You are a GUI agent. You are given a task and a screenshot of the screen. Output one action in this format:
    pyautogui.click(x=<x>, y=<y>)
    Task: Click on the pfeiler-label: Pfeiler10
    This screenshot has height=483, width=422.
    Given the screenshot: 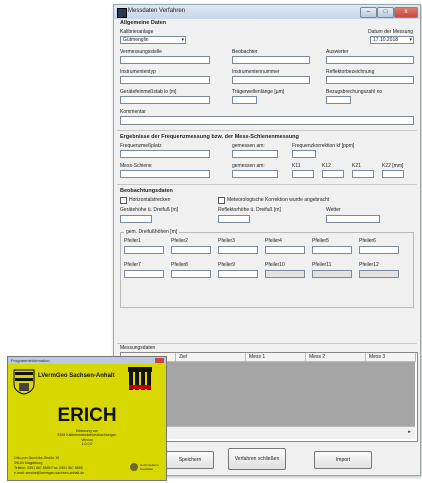 What is the action you would take?
    pyautogui.click(x=275, y=265)
    